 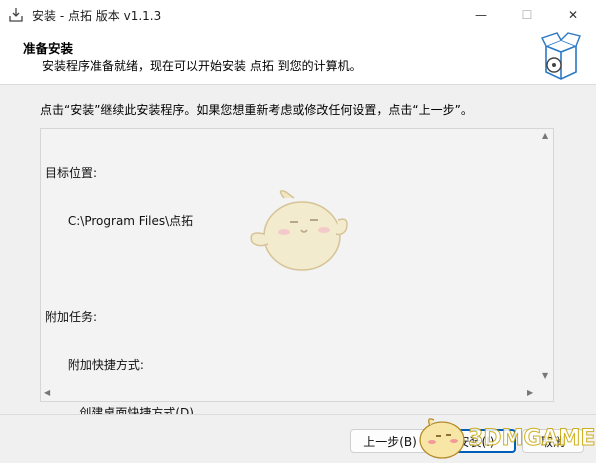 I want to click on minimize-icon: —, so click(x=481, y=15).